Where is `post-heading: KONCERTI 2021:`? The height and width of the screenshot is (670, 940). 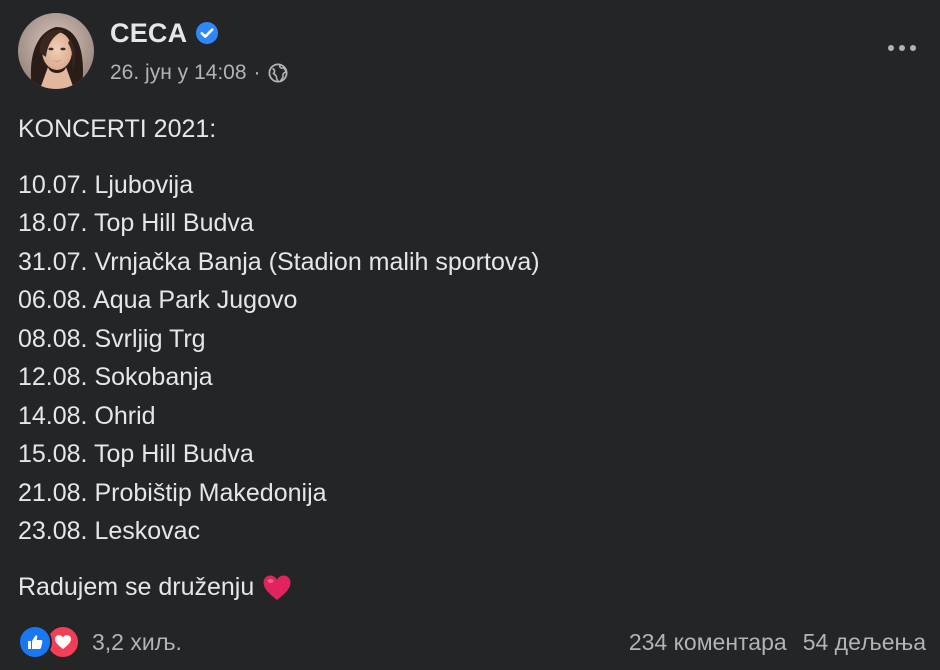
post-heading: KONCERTI 2021: is located at coordinates (117, 129).